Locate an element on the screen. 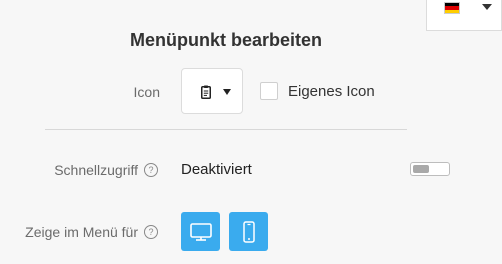  mobile-toggle-button is located at coordinates (248, 231).